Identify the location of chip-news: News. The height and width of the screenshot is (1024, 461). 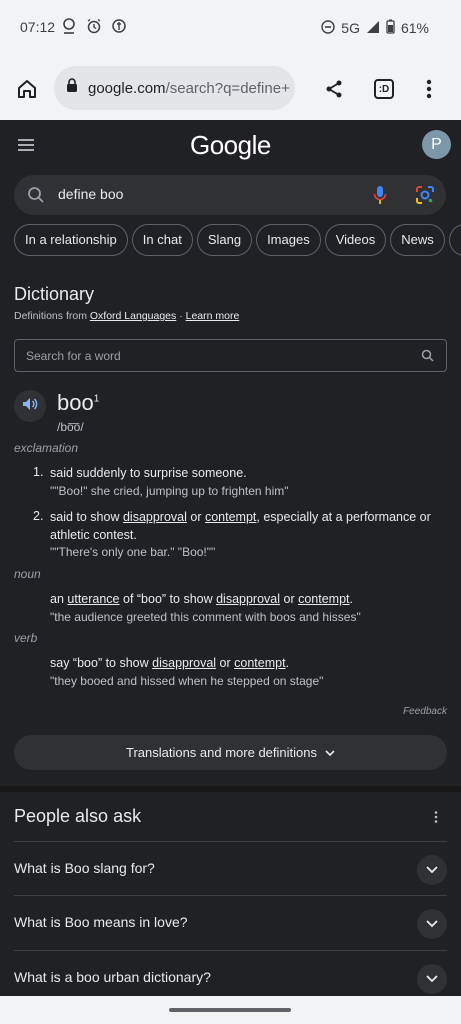
(417, 240).